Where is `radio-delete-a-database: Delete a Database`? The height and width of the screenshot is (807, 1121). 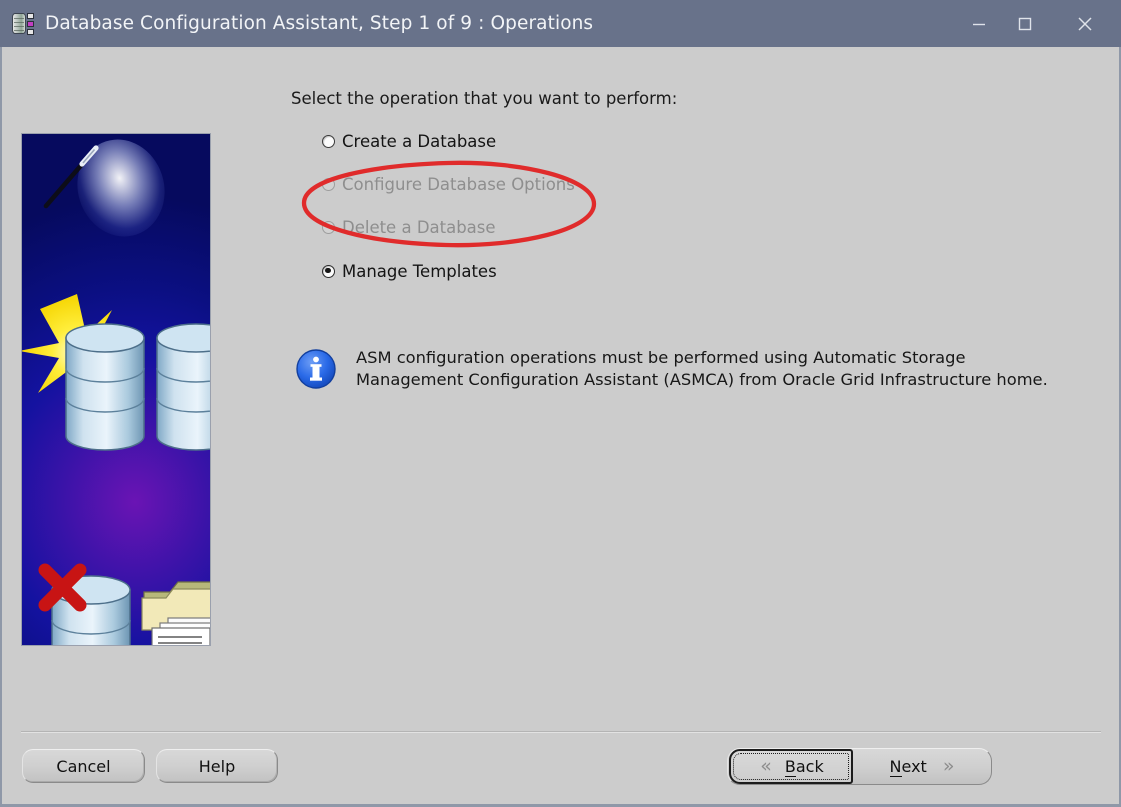
radio-delete-a-database: Delete a Database is located at coordinates (409, 227).